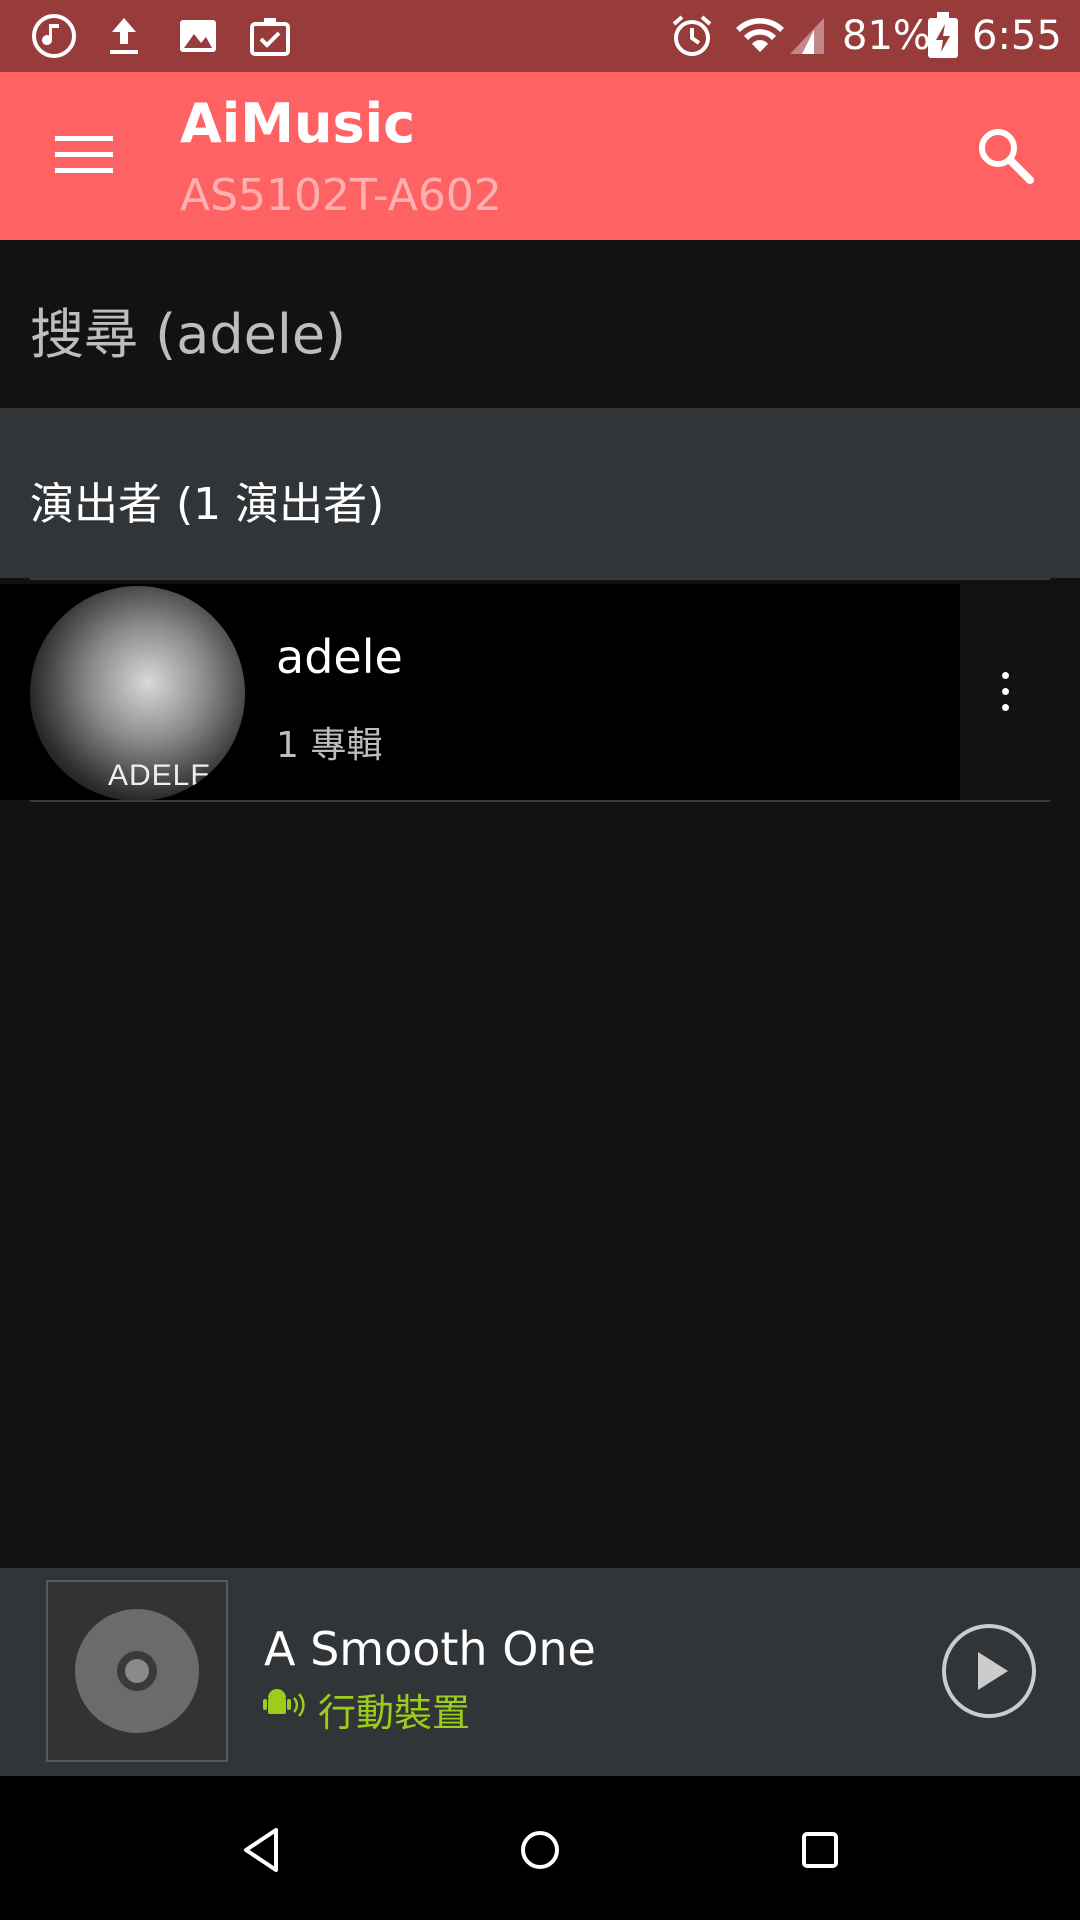 This screenshot has width=1080, height=1920. I want to click on search-title: 搜尋 (adele), so click(188, 334).